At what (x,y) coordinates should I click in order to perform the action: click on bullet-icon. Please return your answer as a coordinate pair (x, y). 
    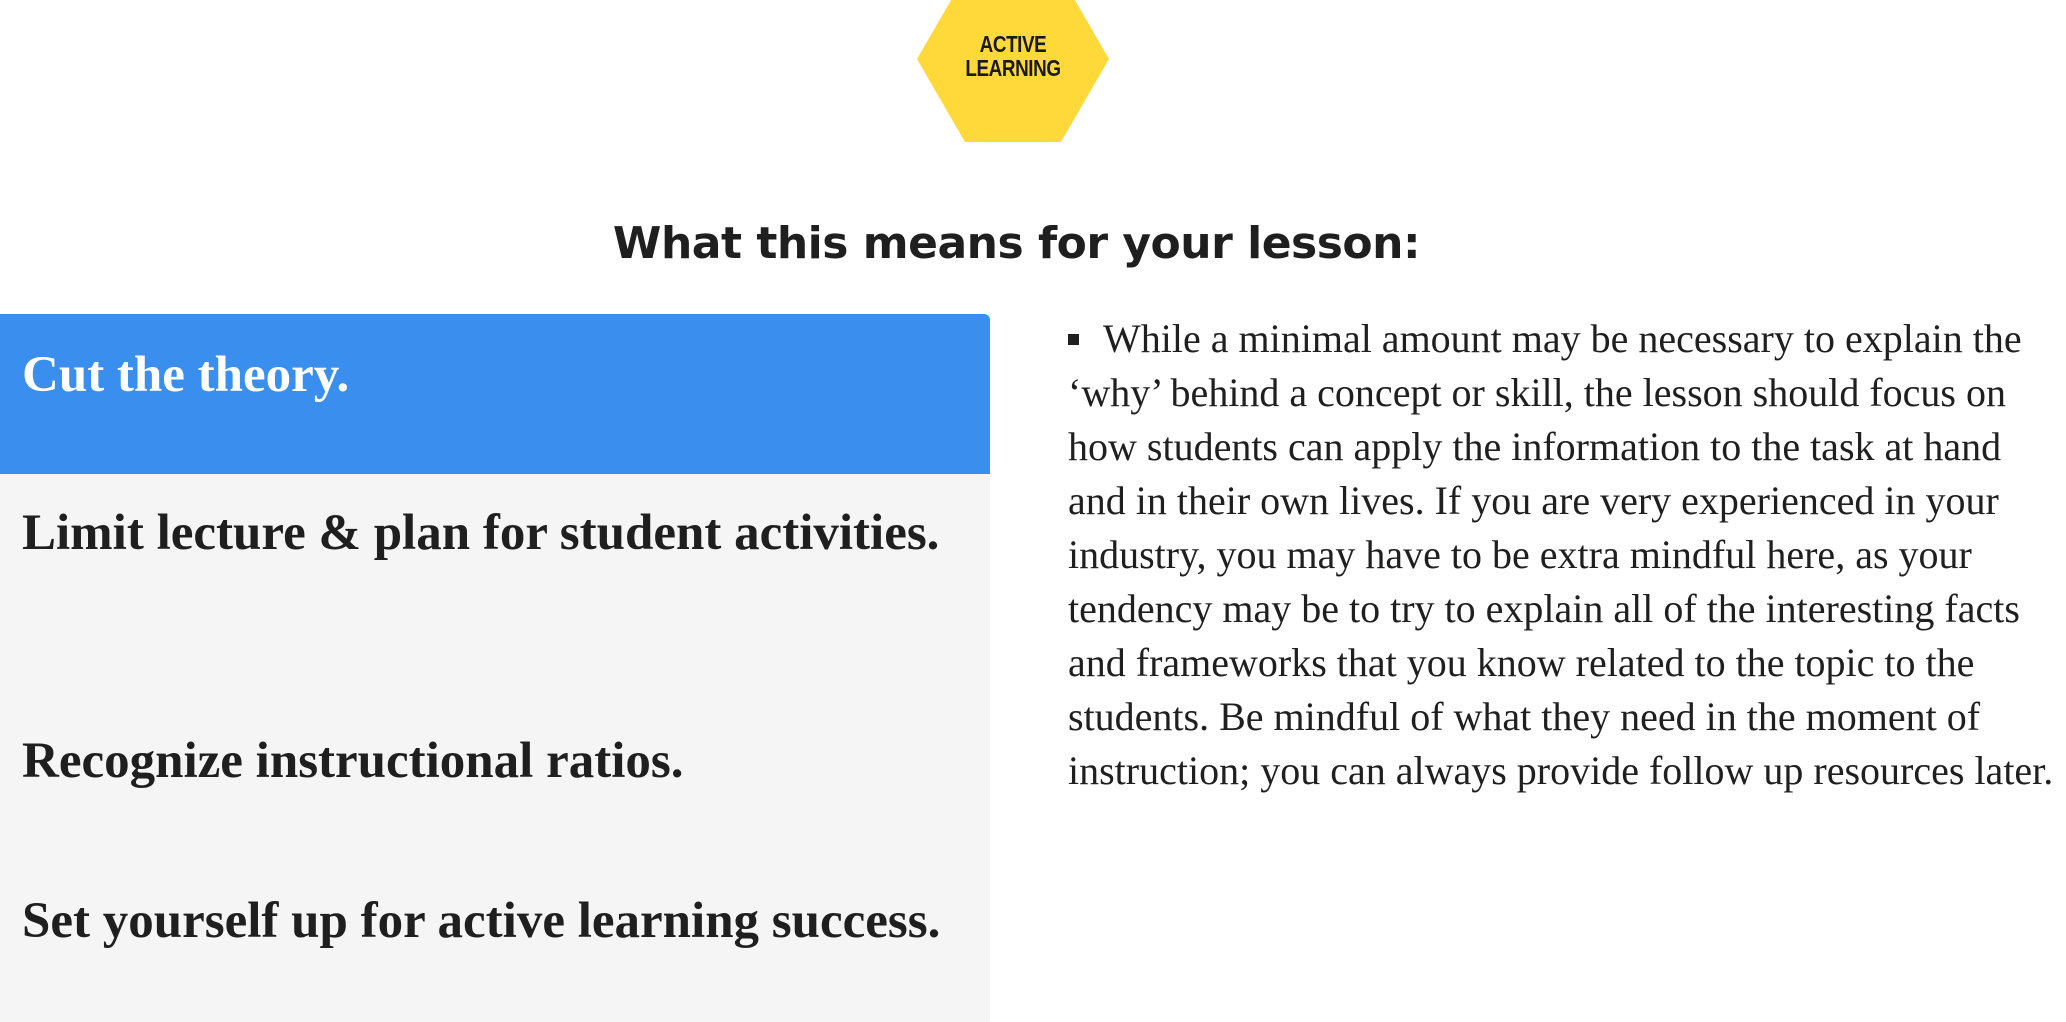
    Looking at the image, I should click on (1073, 340).